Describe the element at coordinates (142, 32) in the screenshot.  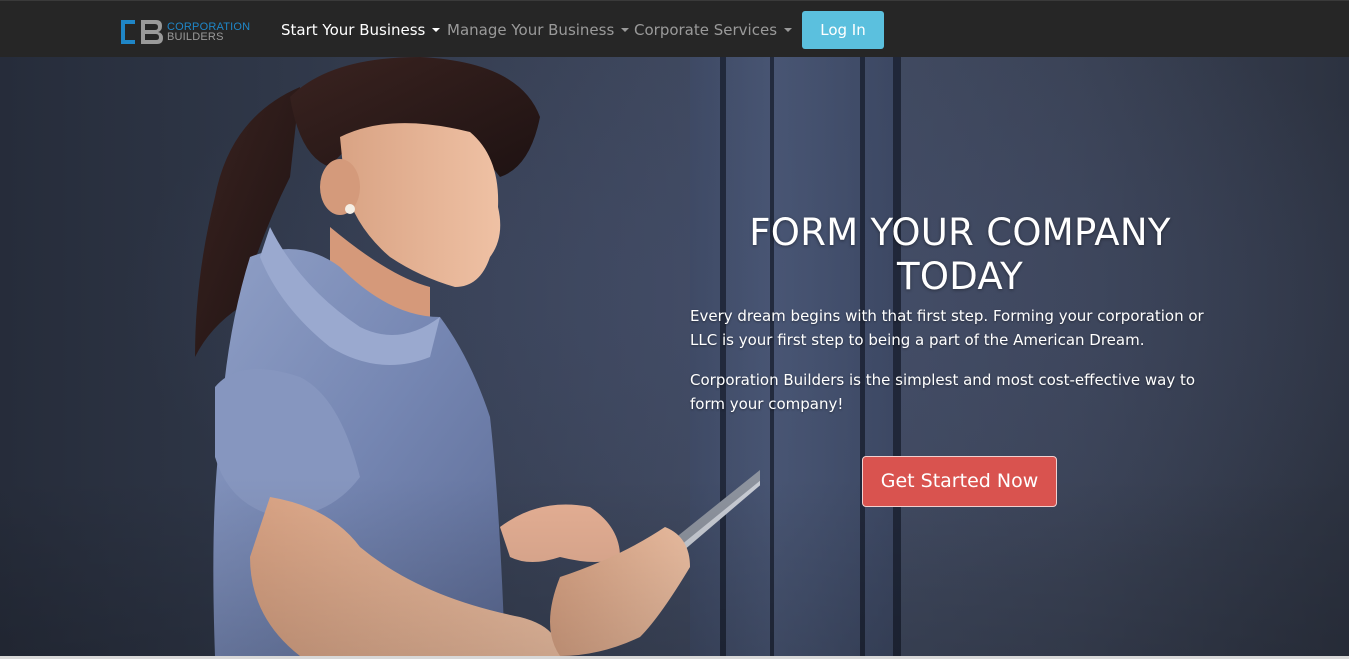
I see `cb-logo-icon` at that location.